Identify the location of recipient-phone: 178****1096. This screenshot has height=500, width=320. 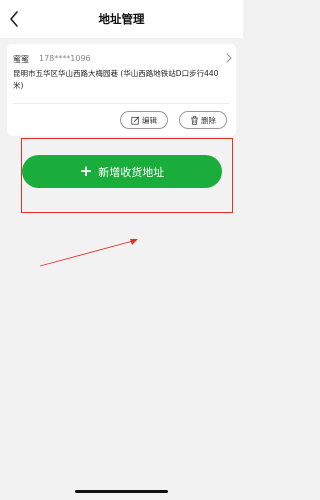
(65, 58).